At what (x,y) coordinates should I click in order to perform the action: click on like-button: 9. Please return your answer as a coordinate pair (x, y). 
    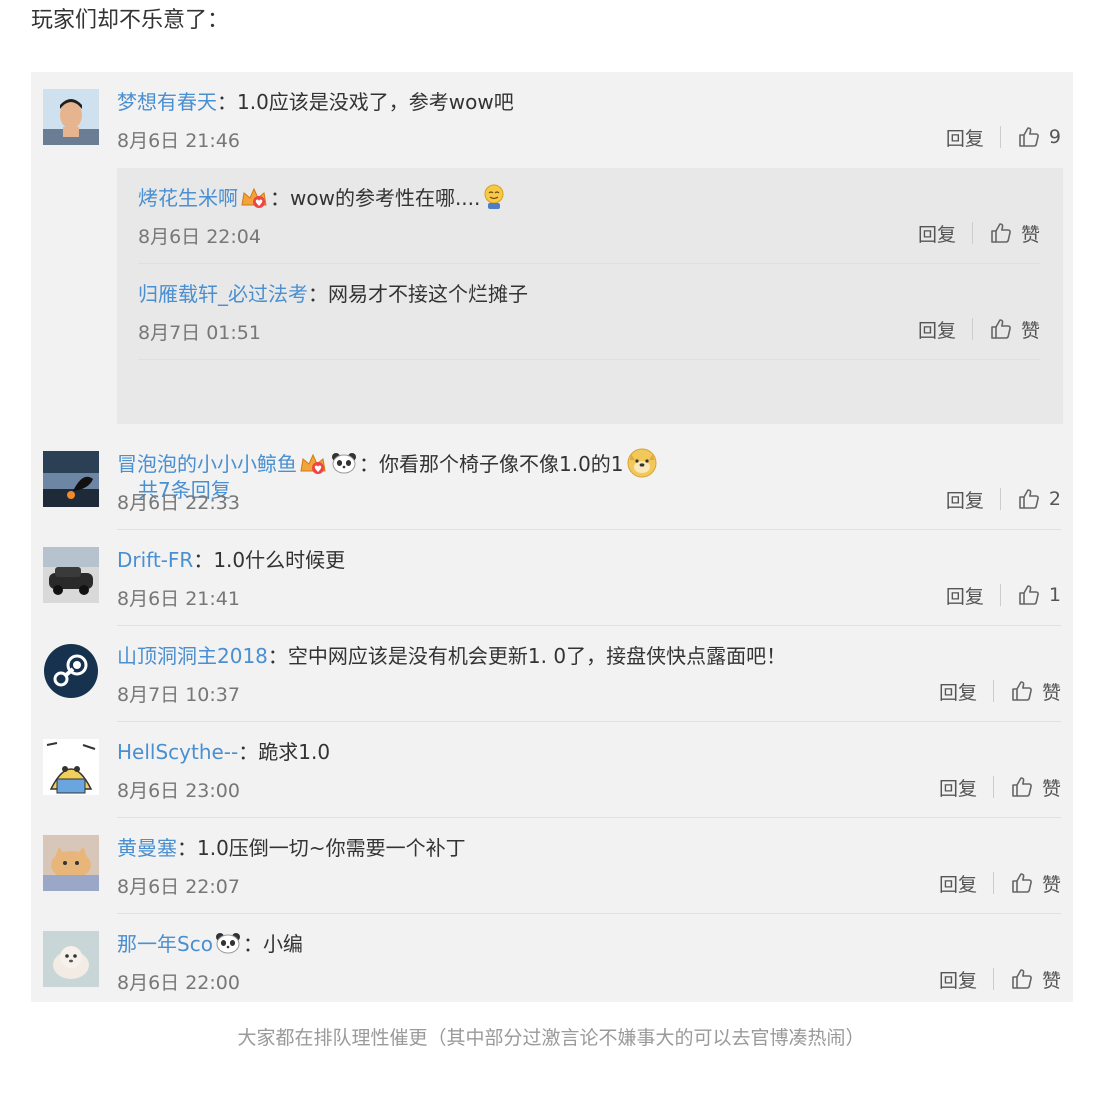
    Looking at the image, I should click on (1039, 137).